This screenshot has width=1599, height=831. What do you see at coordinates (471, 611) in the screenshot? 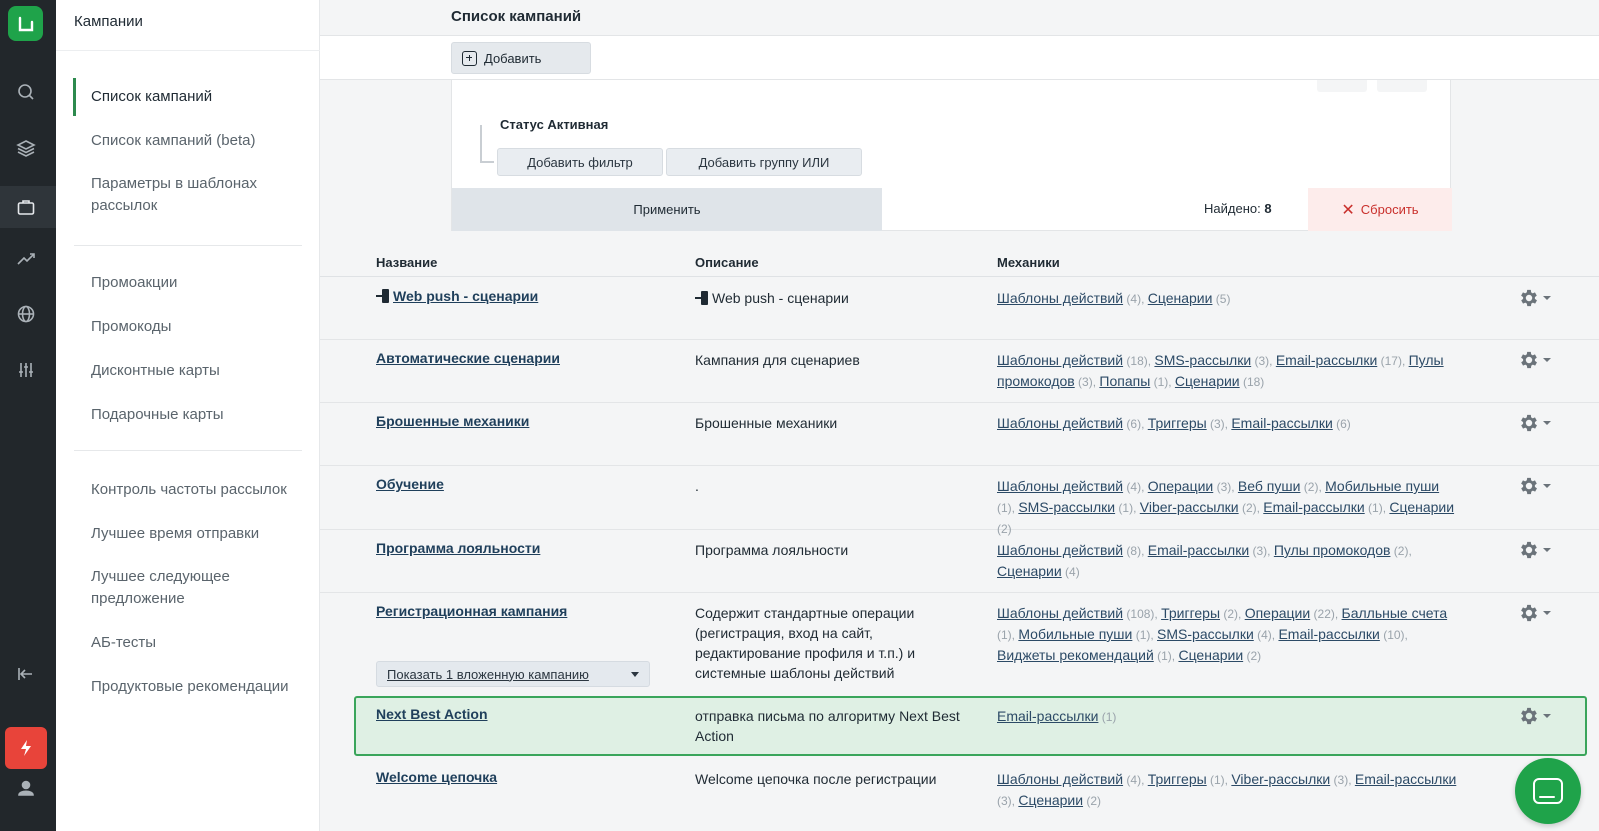
I see `campaign-name-link: Регистрационная кампания` at bounding box center [471, 611].